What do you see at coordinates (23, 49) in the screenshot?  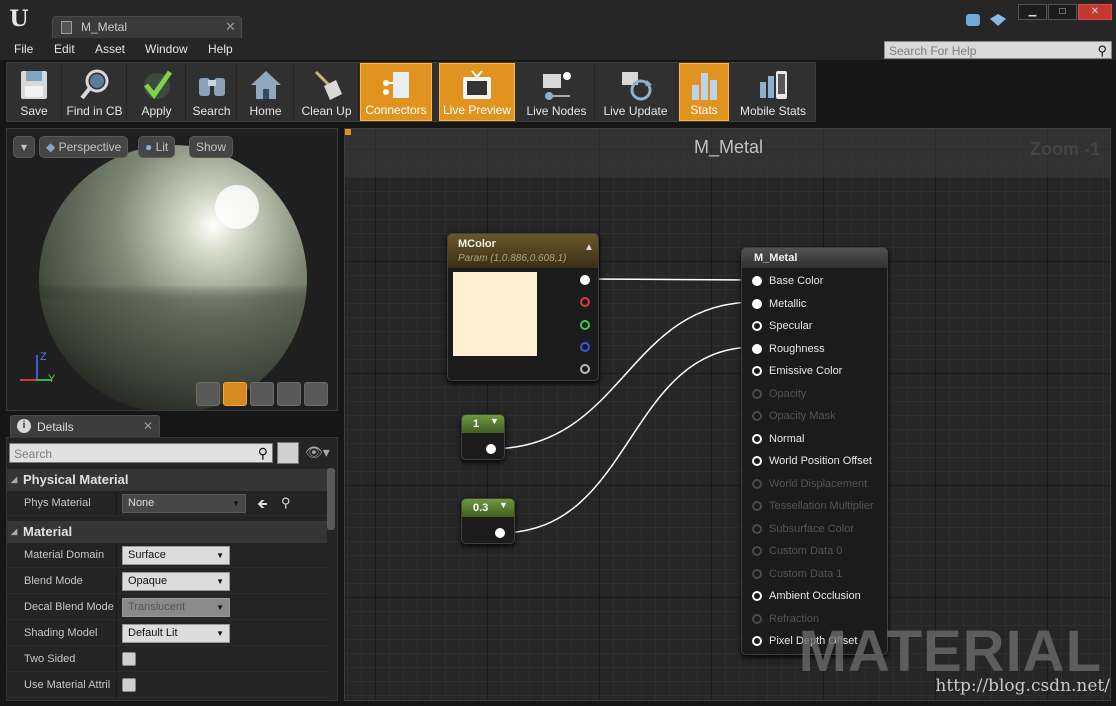 I see `menu-file: File` at bounding box center [23, 49].